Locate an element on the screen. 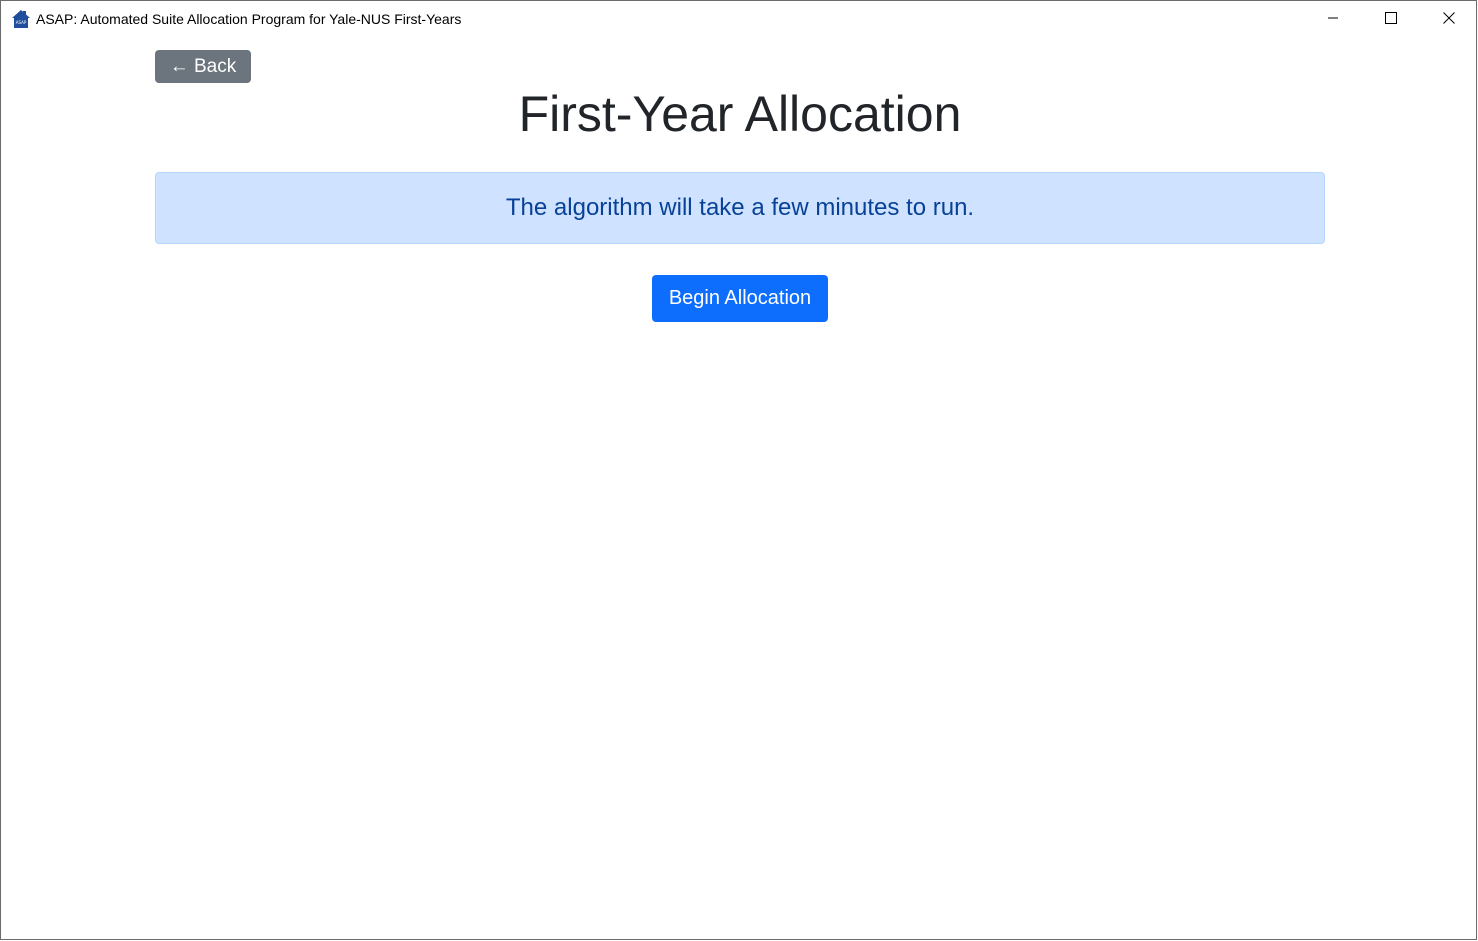 This screenshot has height=941, width=1478. minimize-button is located at coordinates (1333, 20).